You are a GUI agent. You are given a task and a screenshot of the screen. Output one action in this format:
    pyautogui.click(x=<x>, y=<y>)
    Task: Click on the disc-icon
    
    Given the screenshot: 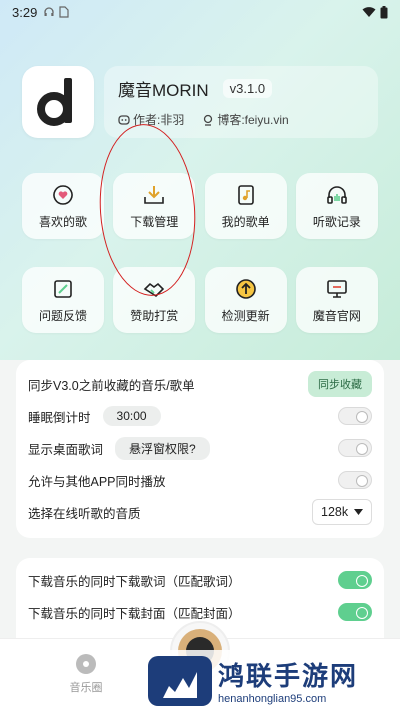 What is the action you would take?
    pyautogui.click(x=86, y=664)
    